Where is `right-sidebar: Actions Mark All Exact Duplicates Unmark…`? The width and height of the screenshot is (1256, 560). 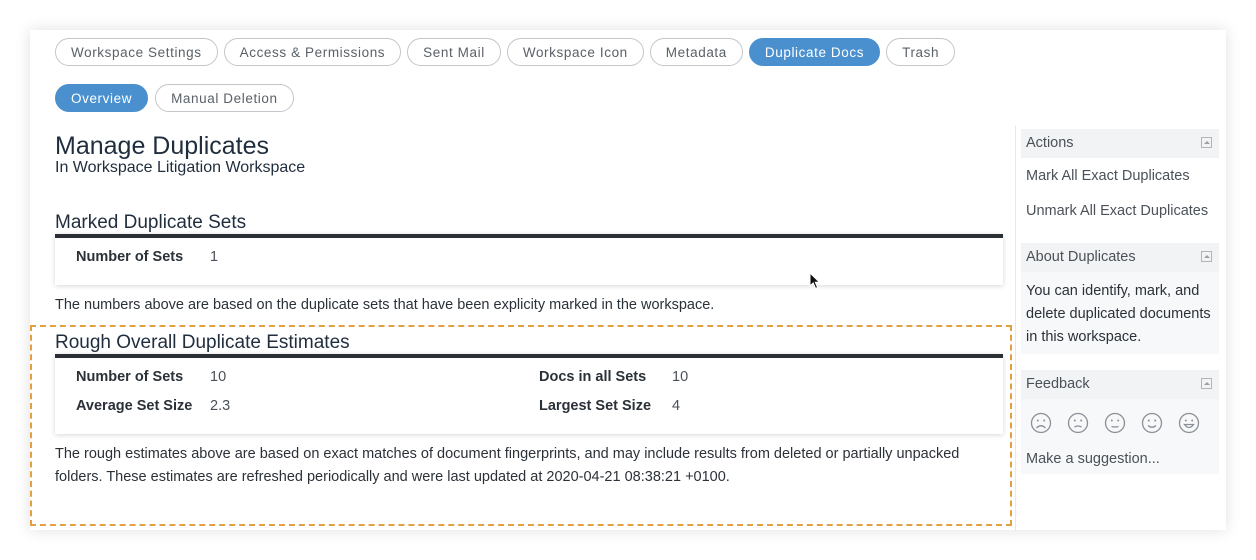
right-sidebar: Actions Mark All Exact Duplicates Unmark… is located at coordinates (1121, 328).